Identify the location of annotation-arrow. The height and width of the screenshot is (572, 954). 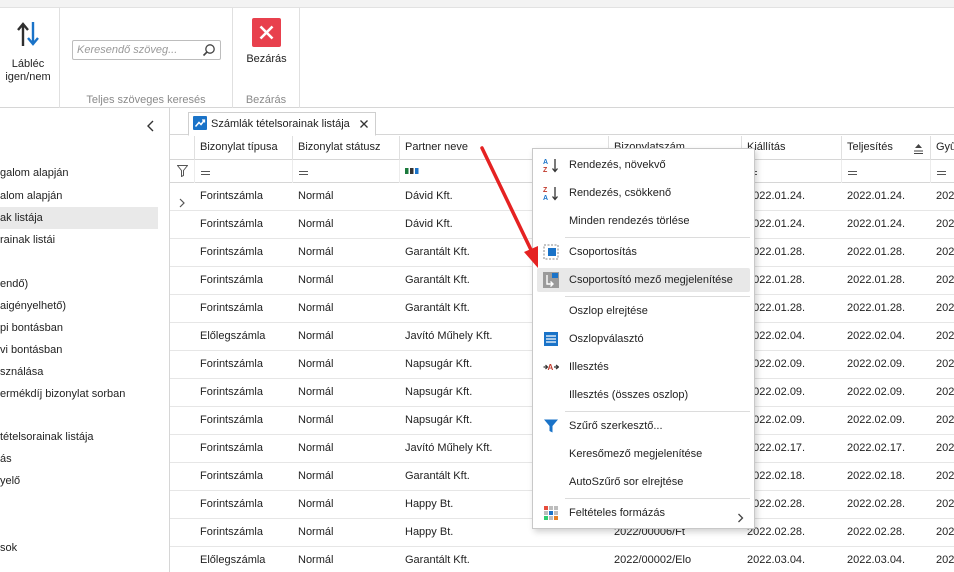
(509, 207).